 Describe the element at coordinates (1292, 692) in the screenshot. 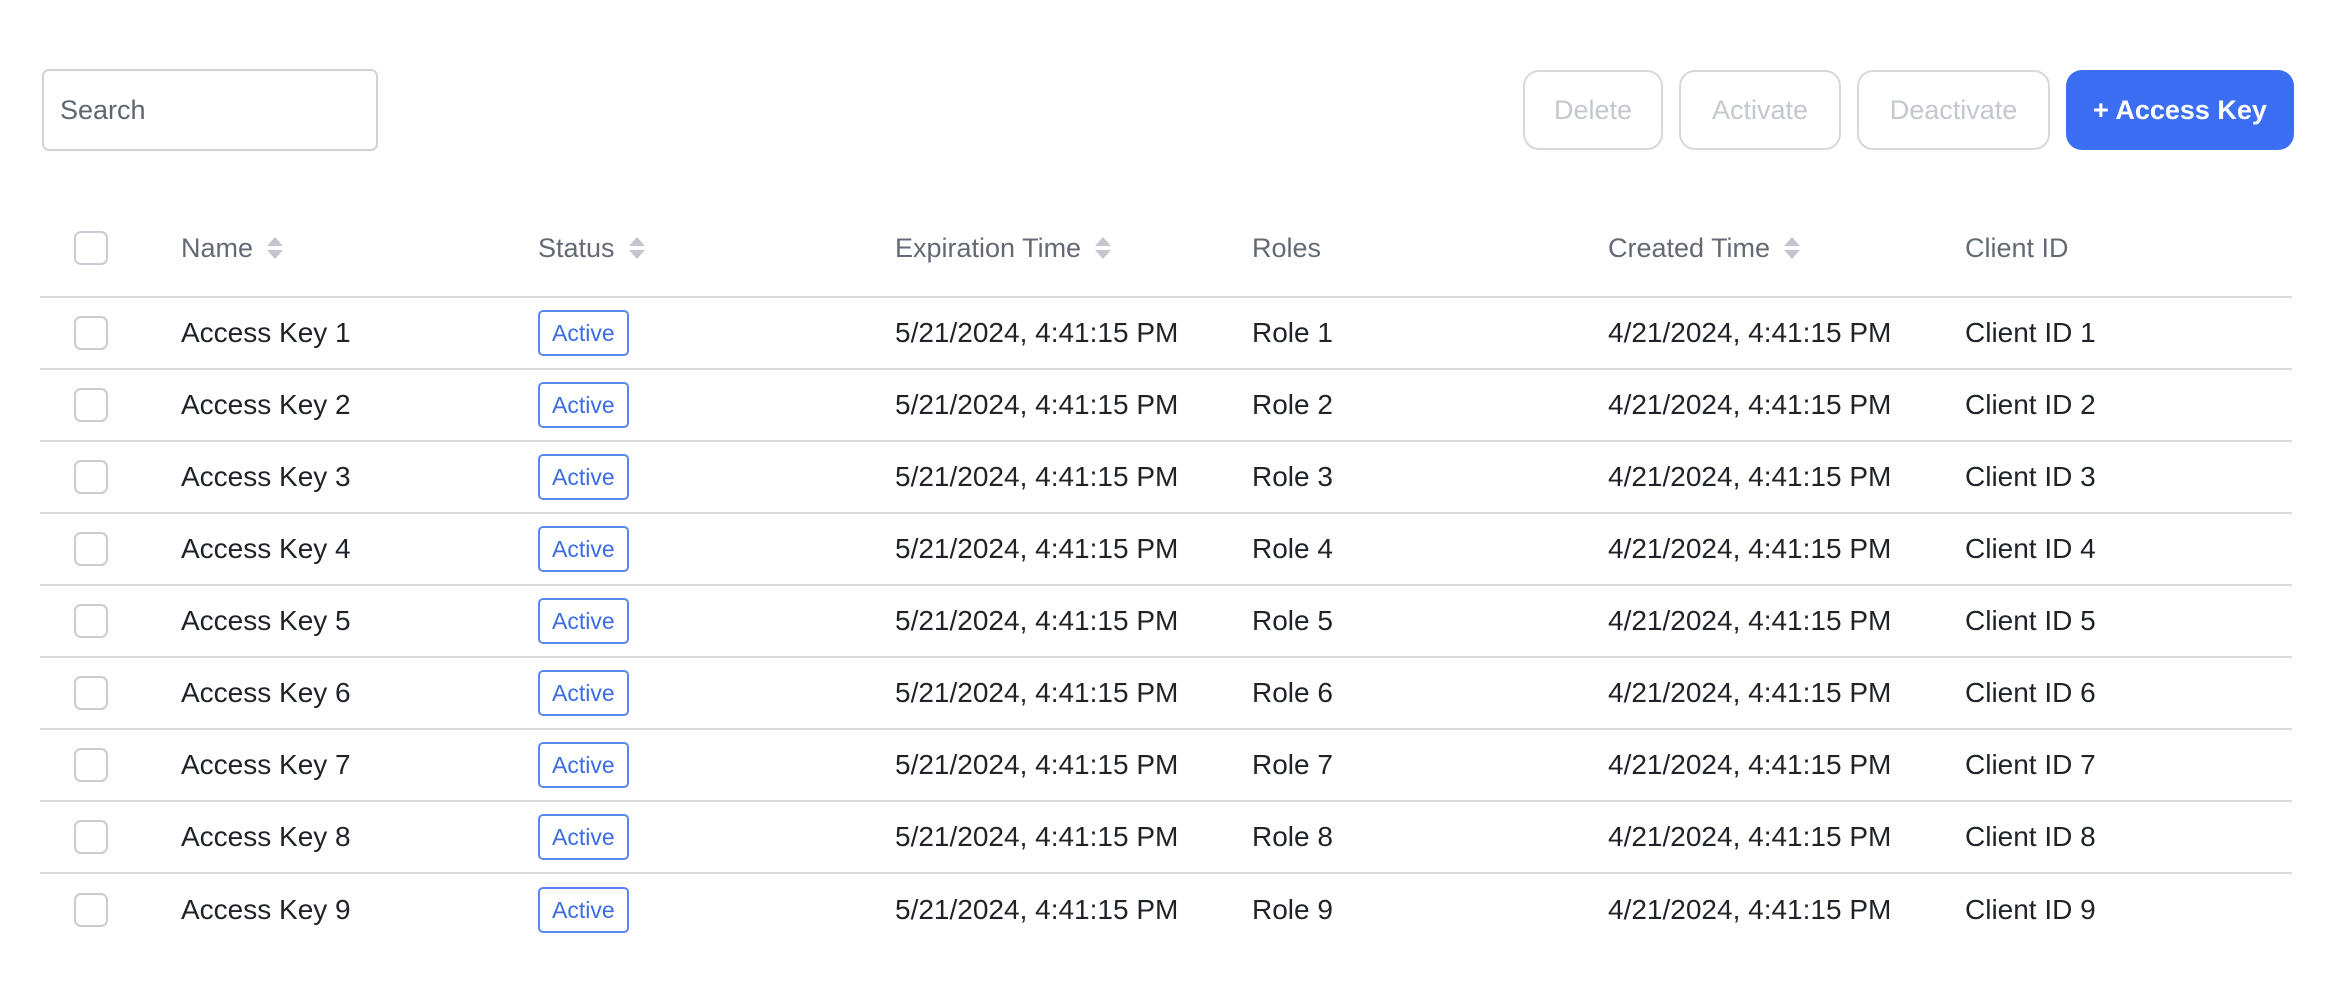

I see `role: Role 6` at that location.